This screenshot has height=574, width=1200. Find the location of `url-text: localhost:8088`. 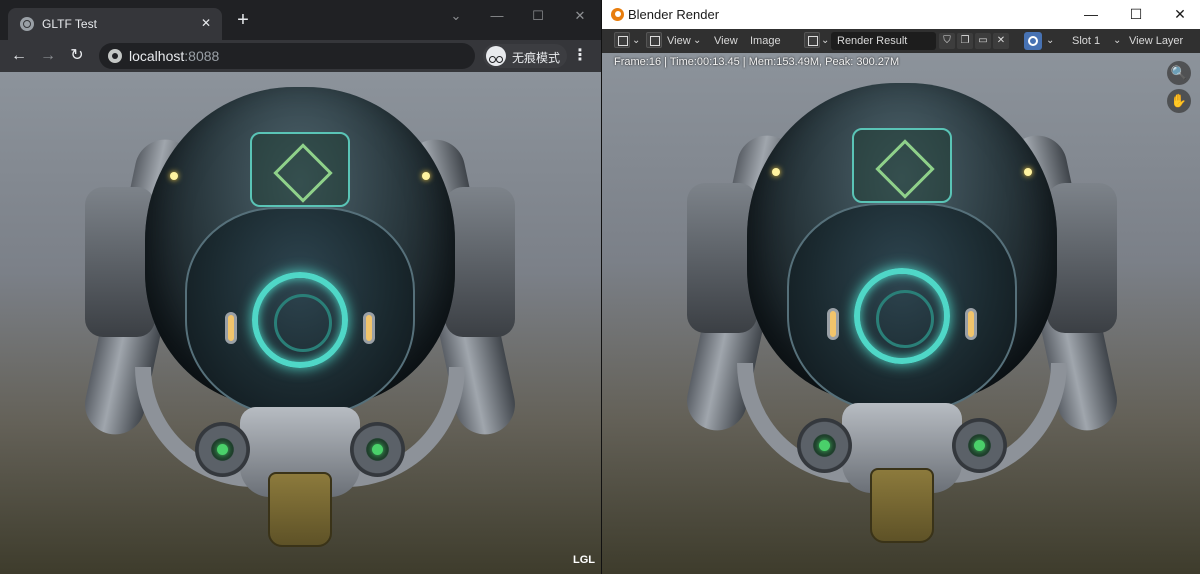

url-text: localhost:8088 is located at coordinates (174, 56).